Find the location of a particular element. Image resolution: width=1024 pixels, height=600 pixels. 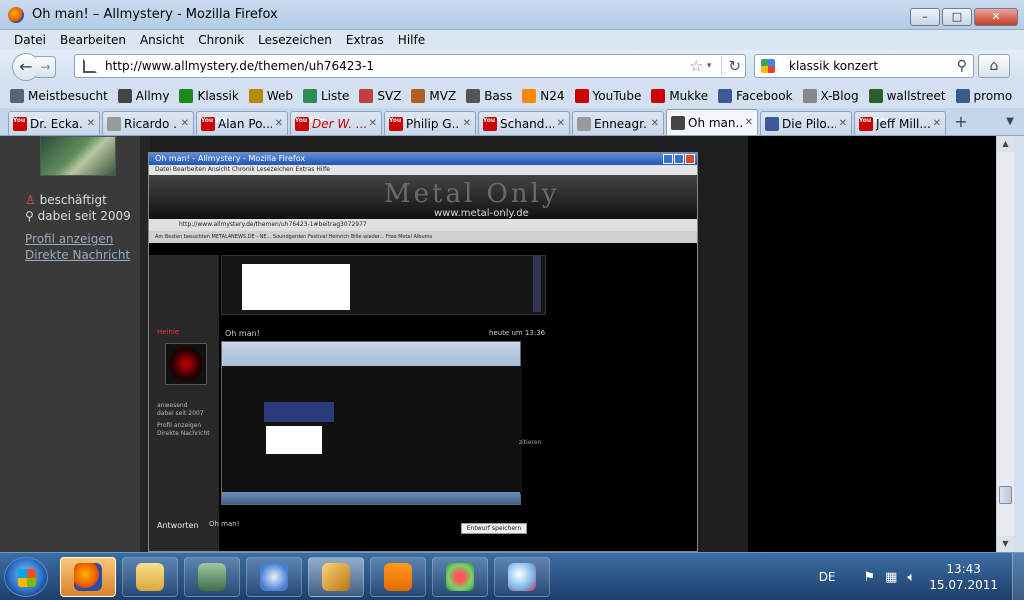

avatar is located at coordinates (78, 156).